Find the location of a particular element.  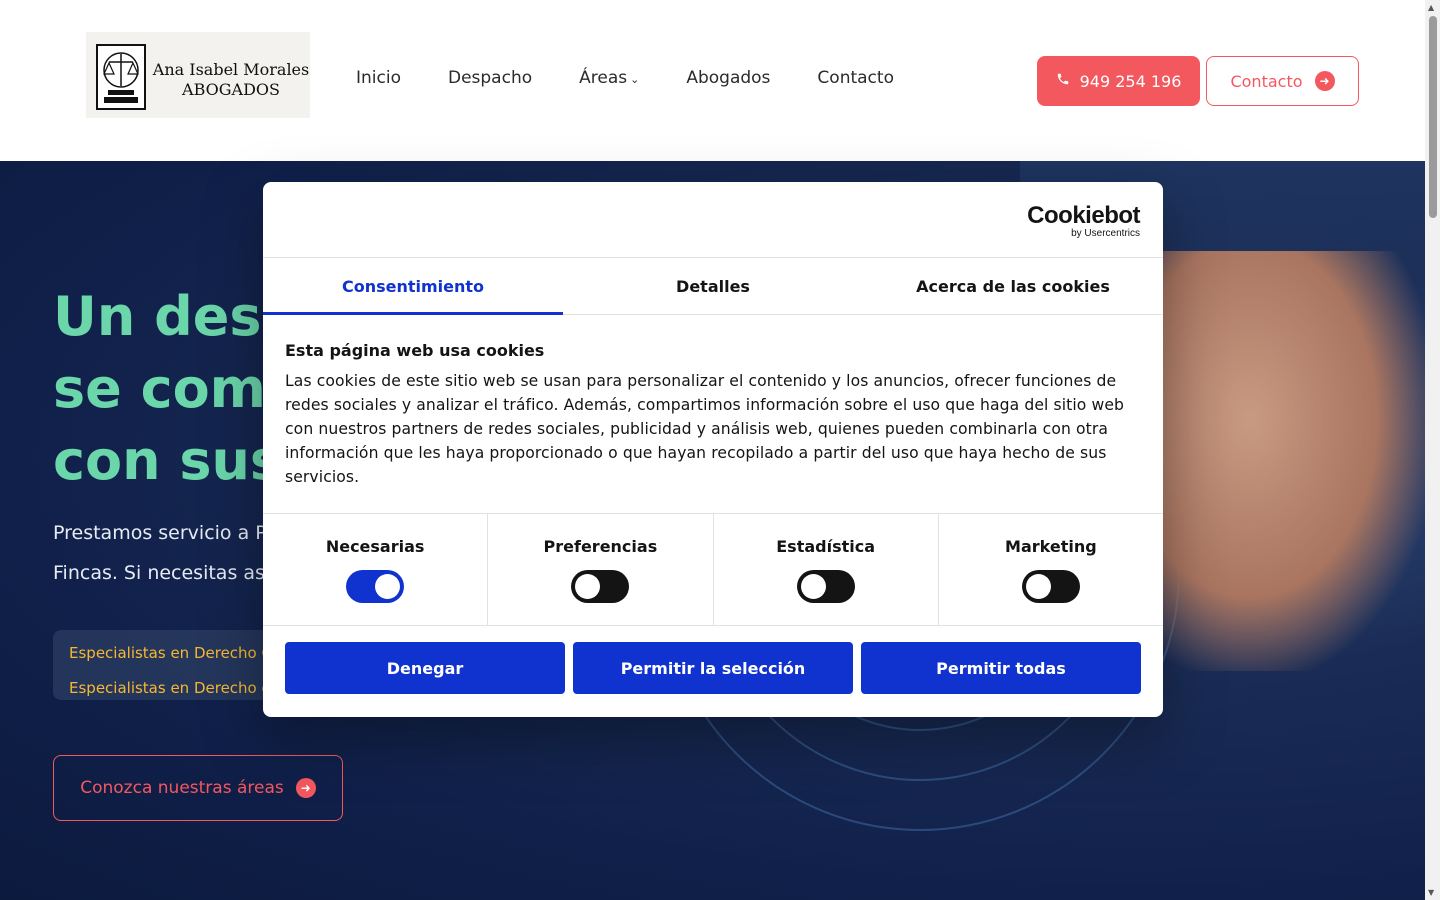

toggle-preferencias is located at coordinates (600, 586).